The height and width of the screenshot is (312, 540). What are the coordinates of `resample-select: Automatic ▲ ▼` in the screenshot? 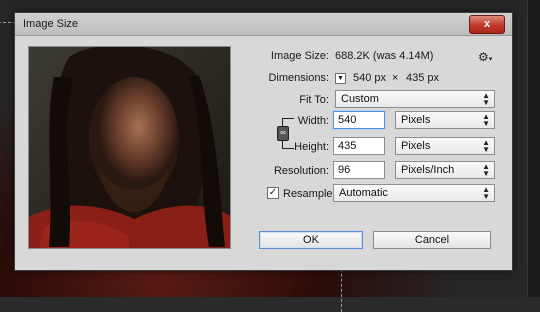 It's located at (414, 193).